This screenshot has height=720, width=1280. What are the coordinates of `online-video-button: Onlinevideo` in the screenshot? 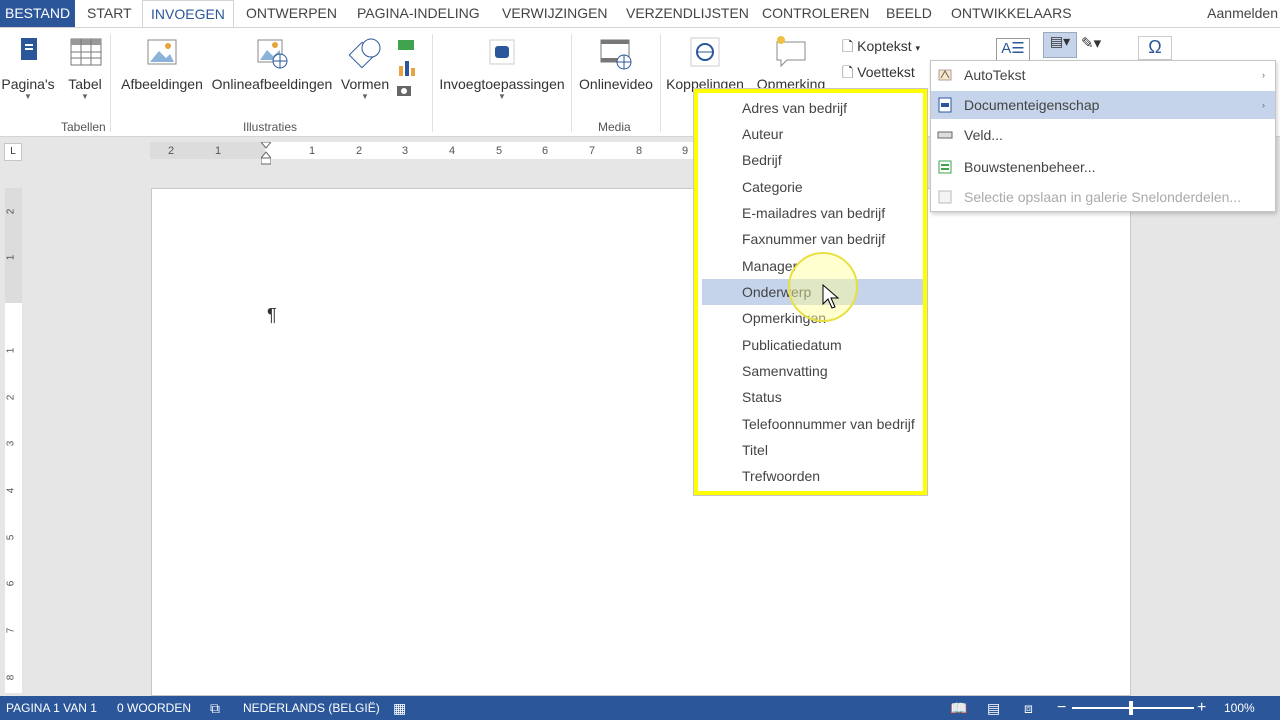 It's located at (616, 64).